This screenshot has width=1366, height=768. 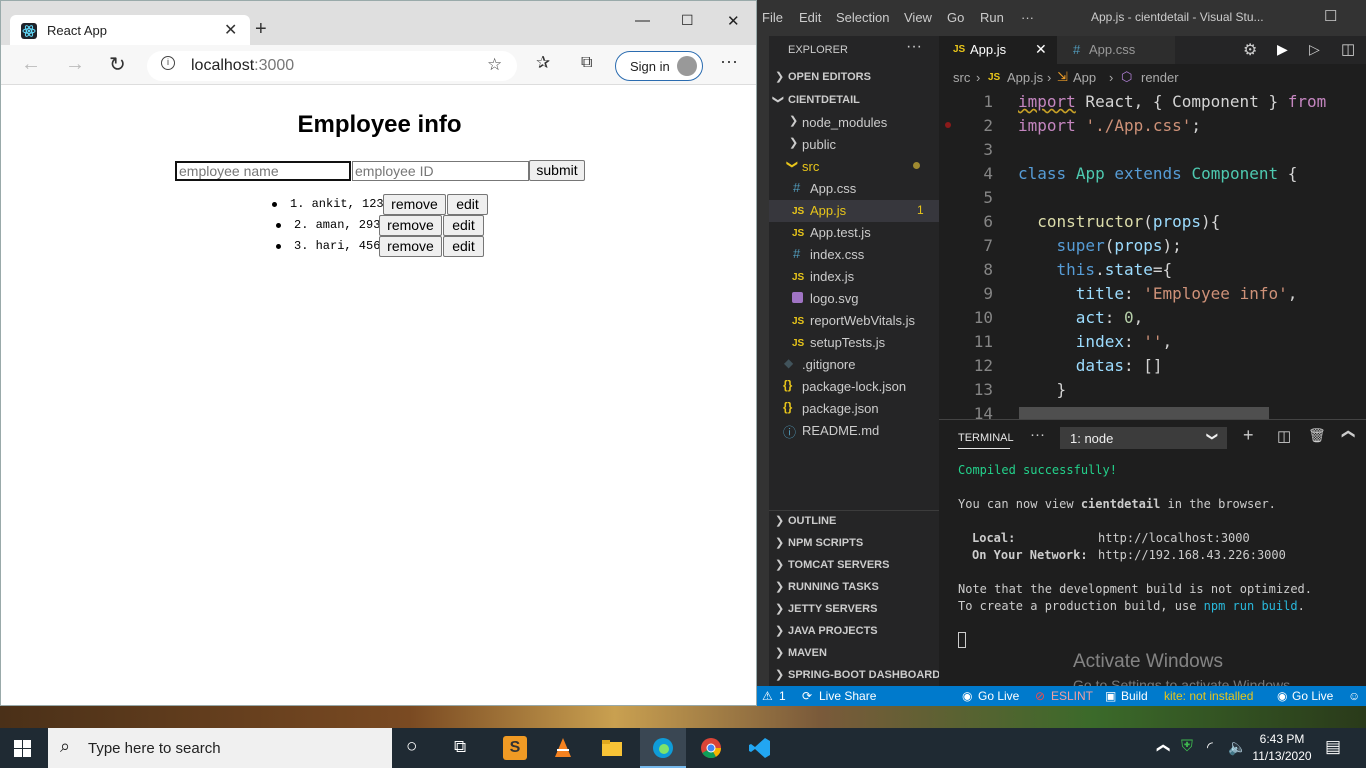 I want to click on tree-item-package-lock: package-lock.json, so click(x=854, y=386).